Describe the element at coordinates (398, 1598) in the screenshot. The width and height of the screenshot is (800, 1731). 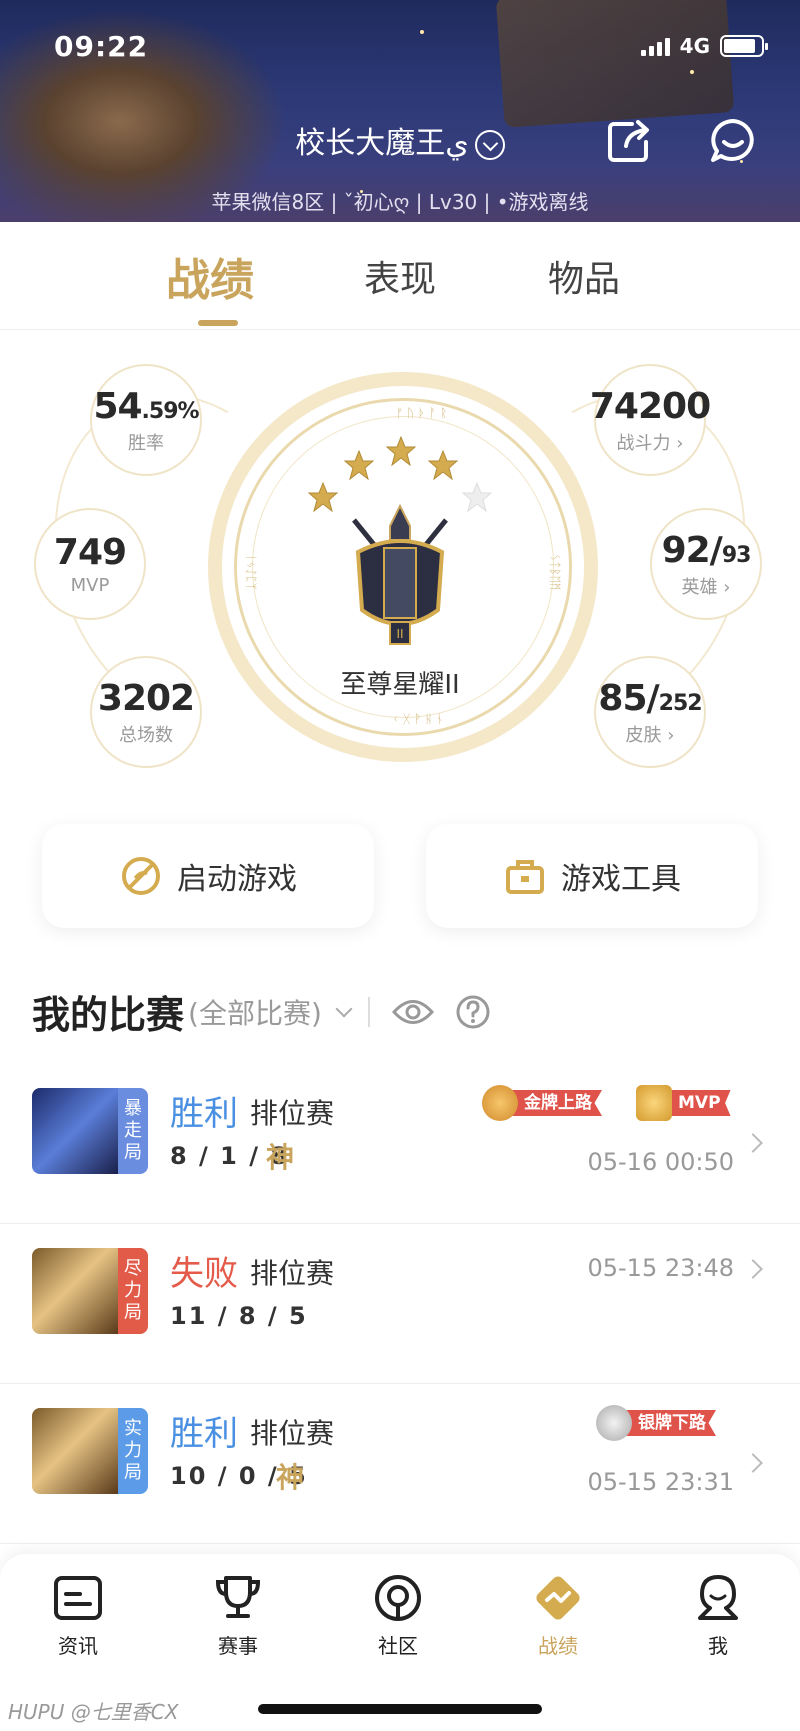
I see `community-icon` at that location.